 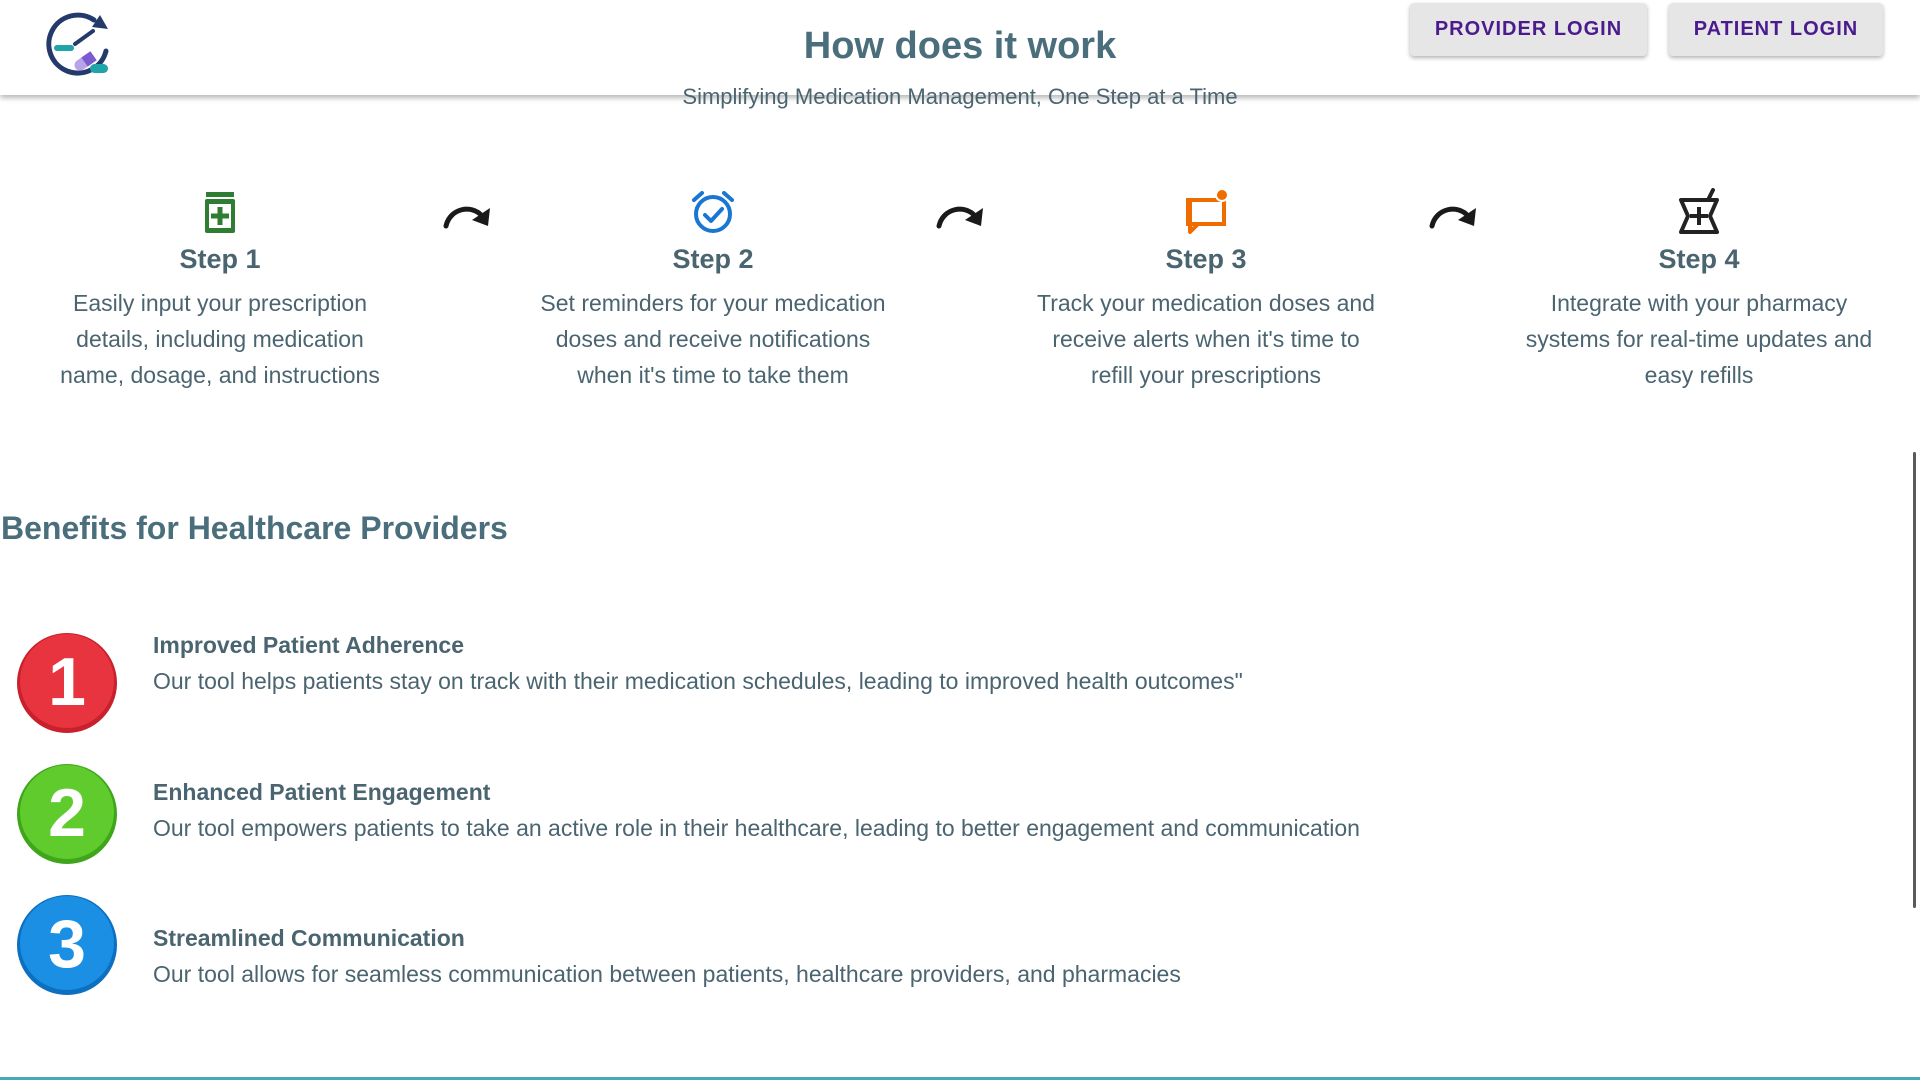 What do you see at coordinates (1207, 211) in the screenshot?
I see `chat-notification-icon` at bounding box center [1207, 211].